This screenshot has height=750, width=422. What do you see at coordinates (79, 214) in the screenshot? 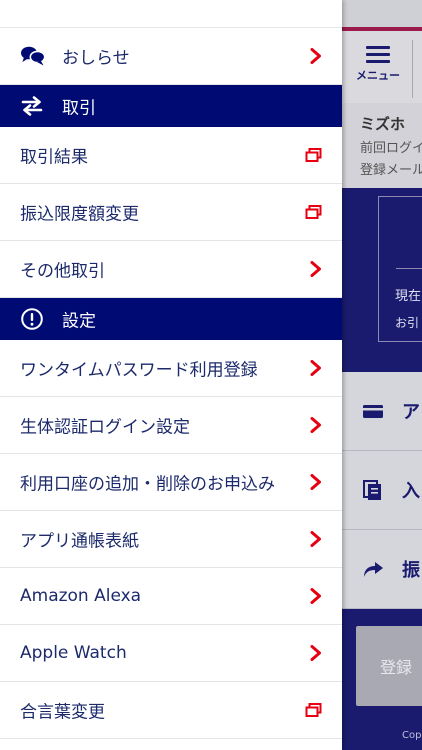
I see `menu-item-label: 振込限度額変更` at bounding box center [79, 214].